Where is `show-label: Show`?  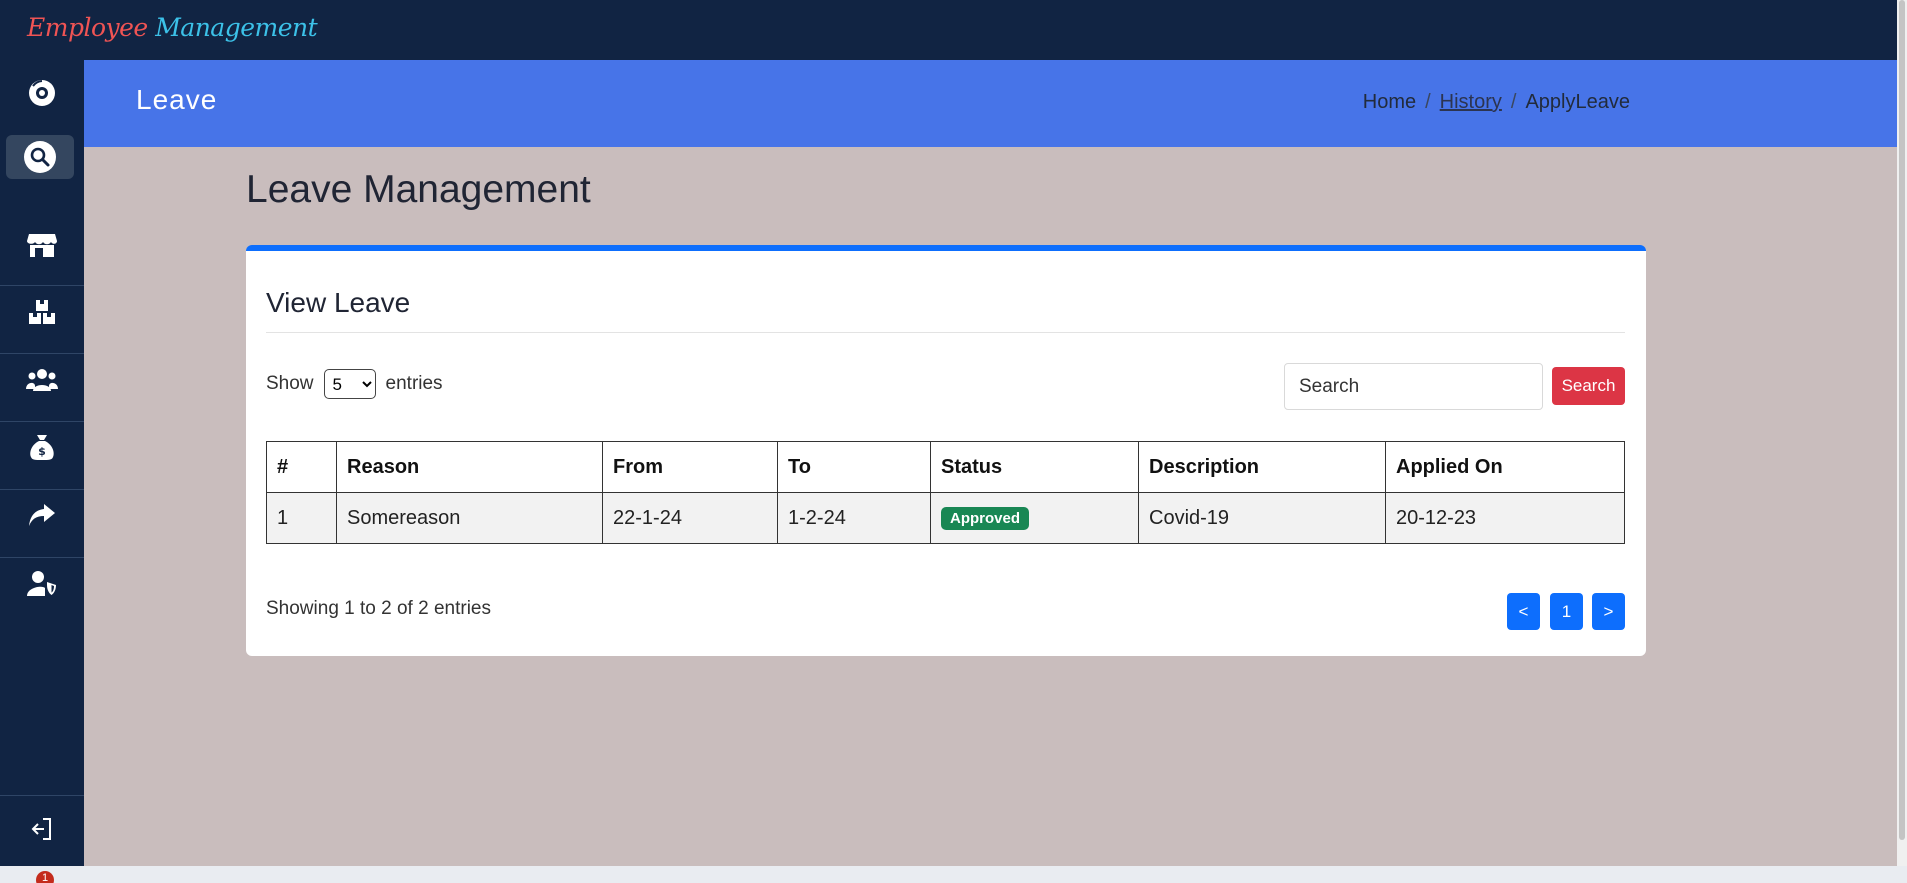
show-label: Show is located at coordinates (290, 383).